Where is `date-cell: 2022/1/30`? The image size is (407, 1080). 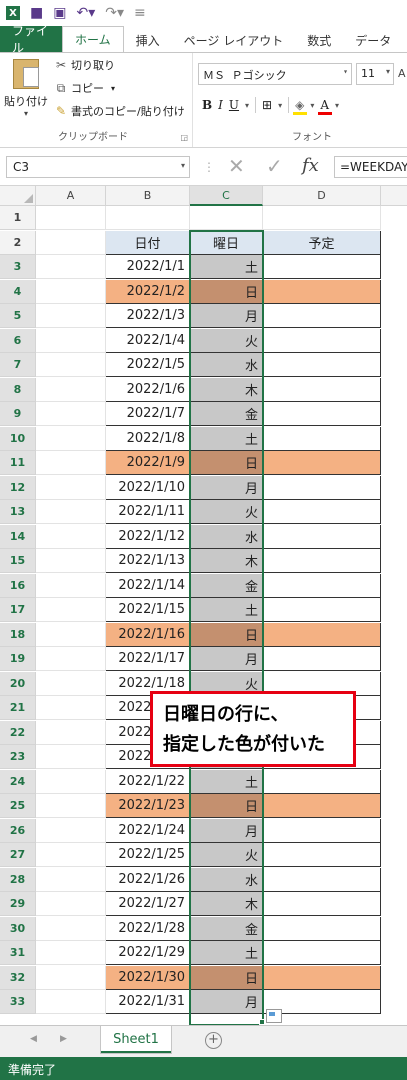 date-cell: 2022/1/30 is located at coordinates (148, 977).